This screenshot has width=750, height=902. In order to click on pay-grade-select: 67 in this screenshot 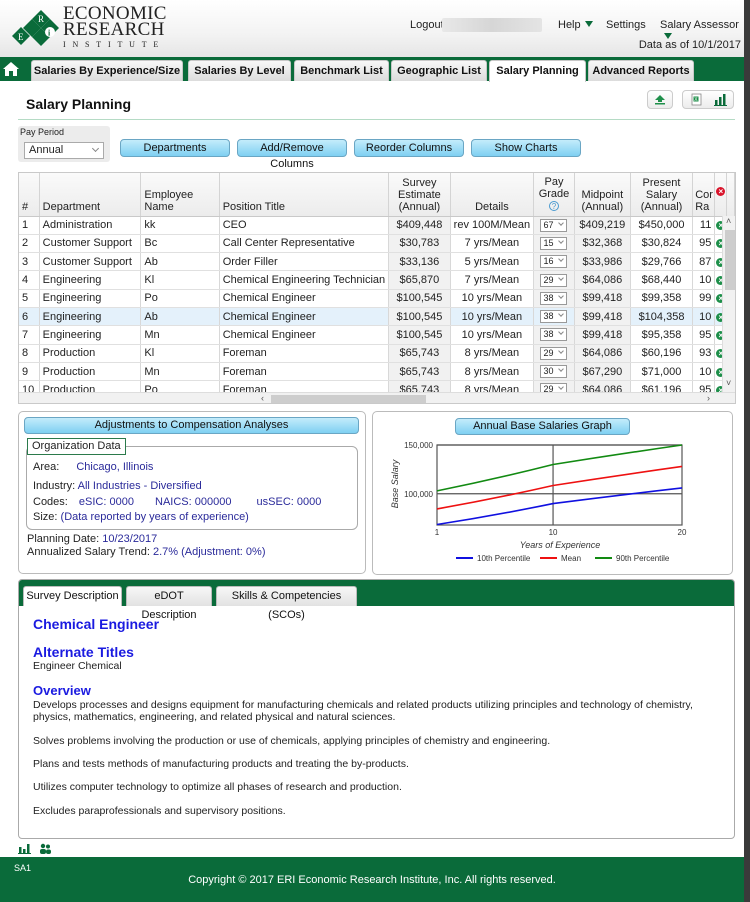, I will do `click(554, 225)`.